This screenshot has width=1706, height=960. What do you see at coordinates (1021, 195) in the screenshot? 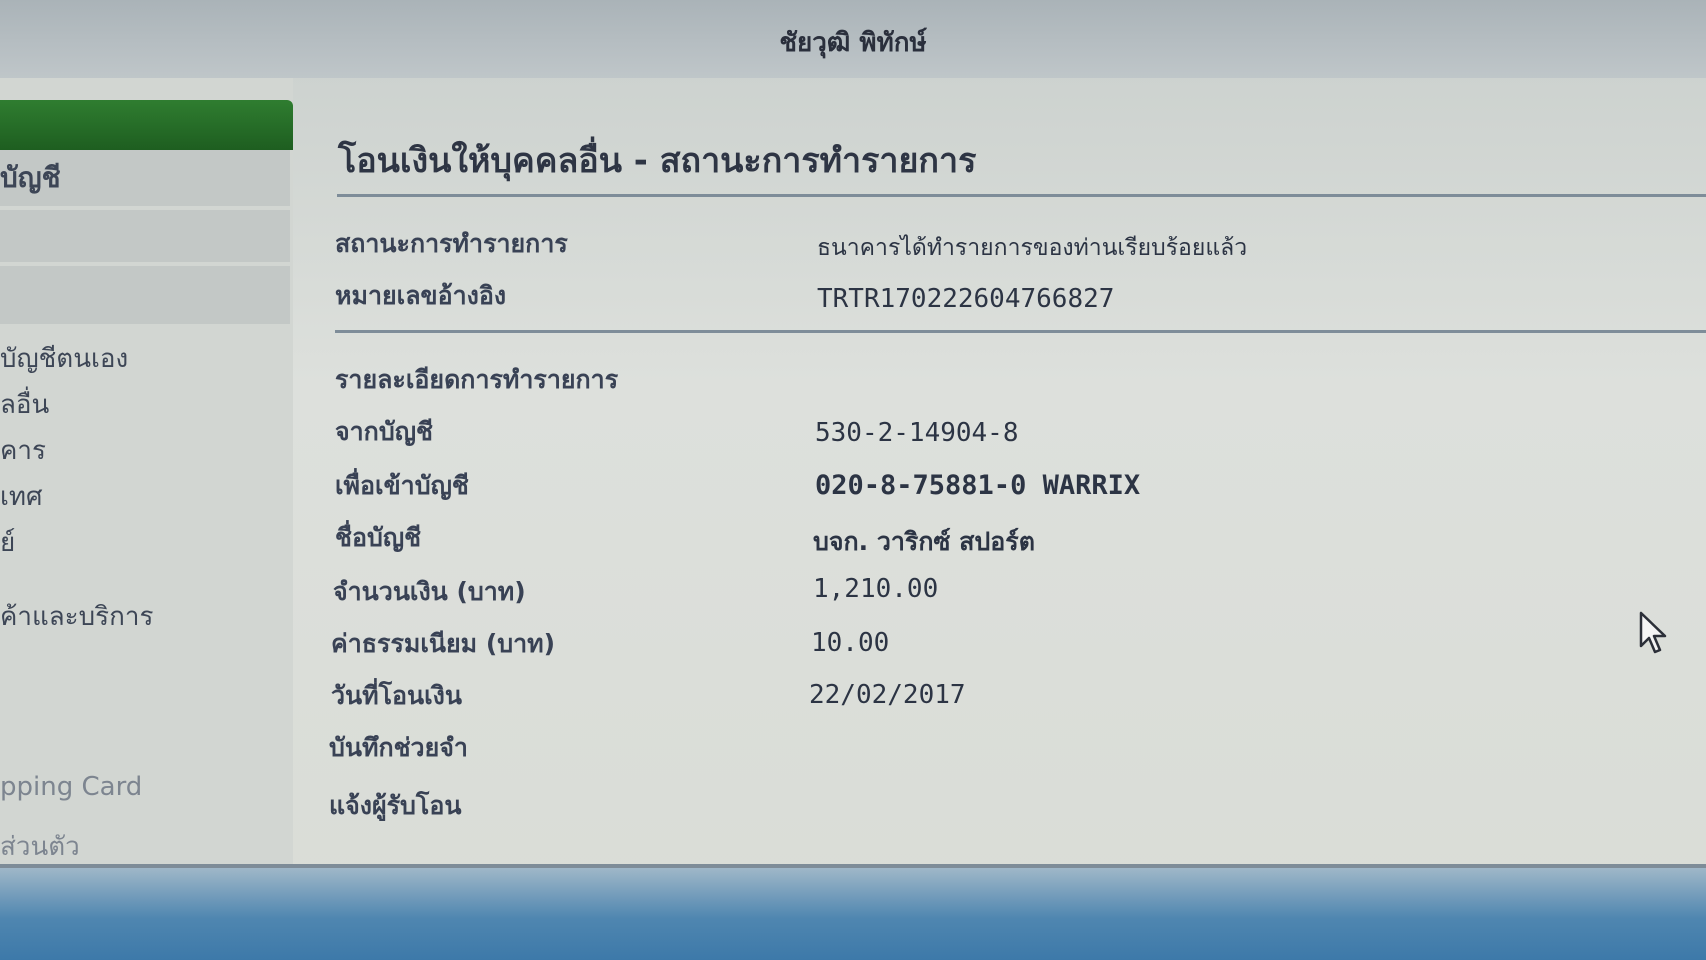
I see `title-divider` at bounding box center [1021, 195].